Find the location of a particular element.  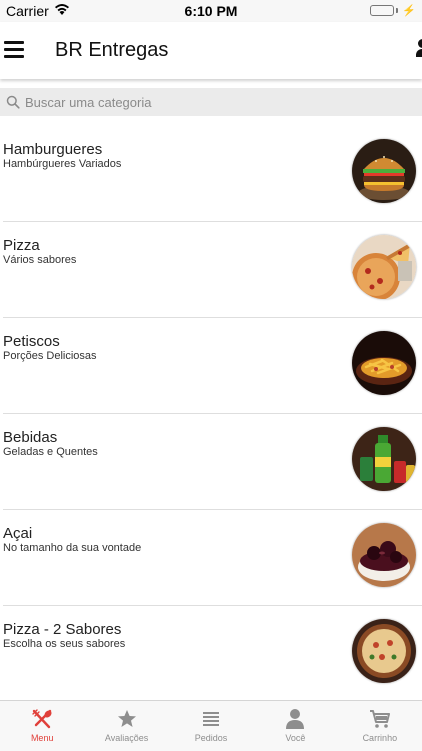

category-description: Escolha os seus sabores is located at coordinates (64, 644).